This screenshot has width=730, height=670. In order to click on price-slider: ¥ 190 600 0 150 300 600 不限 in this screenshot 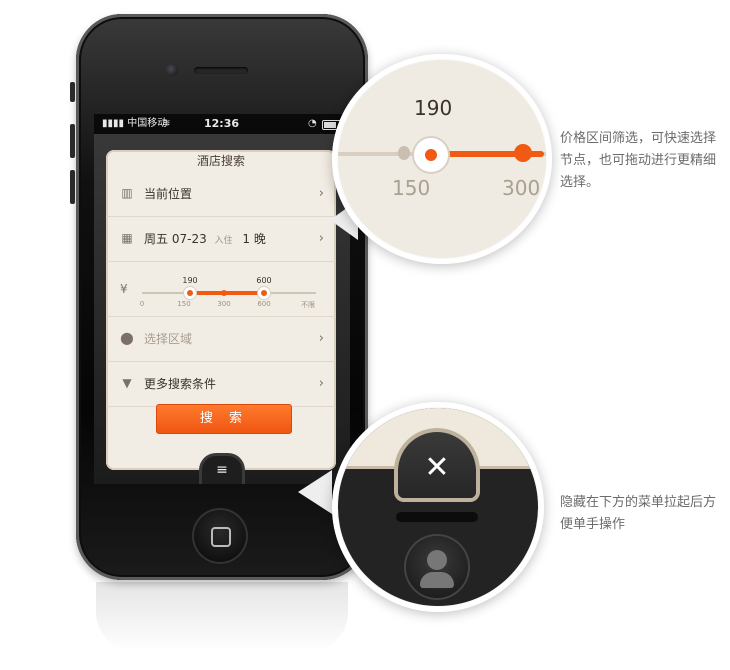, I will do `click(221, 292)`.